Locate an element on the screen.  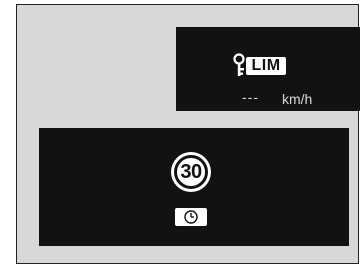
speed-limit-value: 30 is located at coordinates (191, 172).